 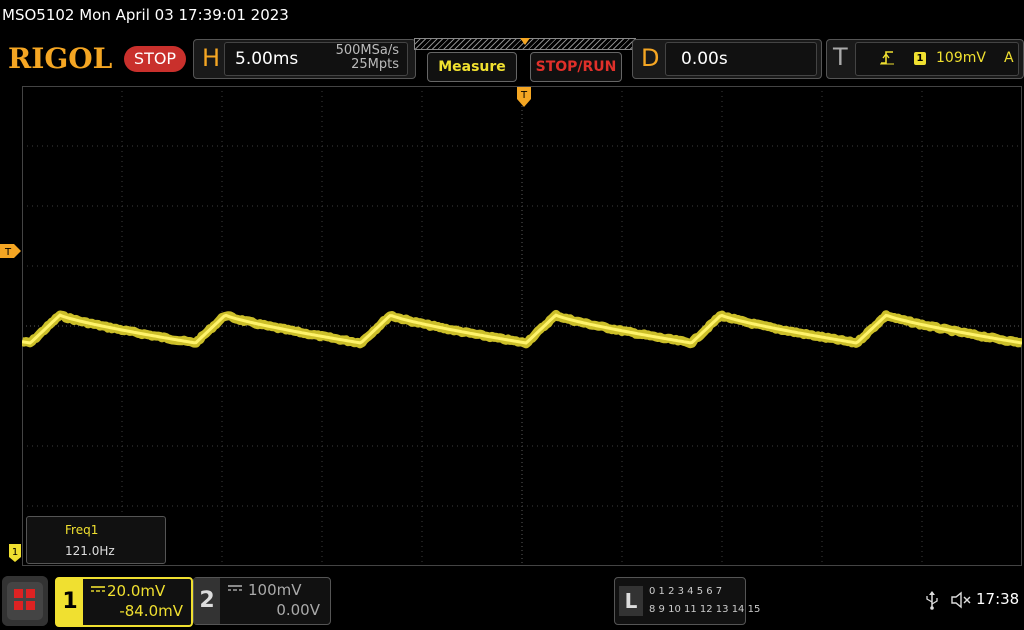 I want to click on usb-icon, so click(x=932, y=600).